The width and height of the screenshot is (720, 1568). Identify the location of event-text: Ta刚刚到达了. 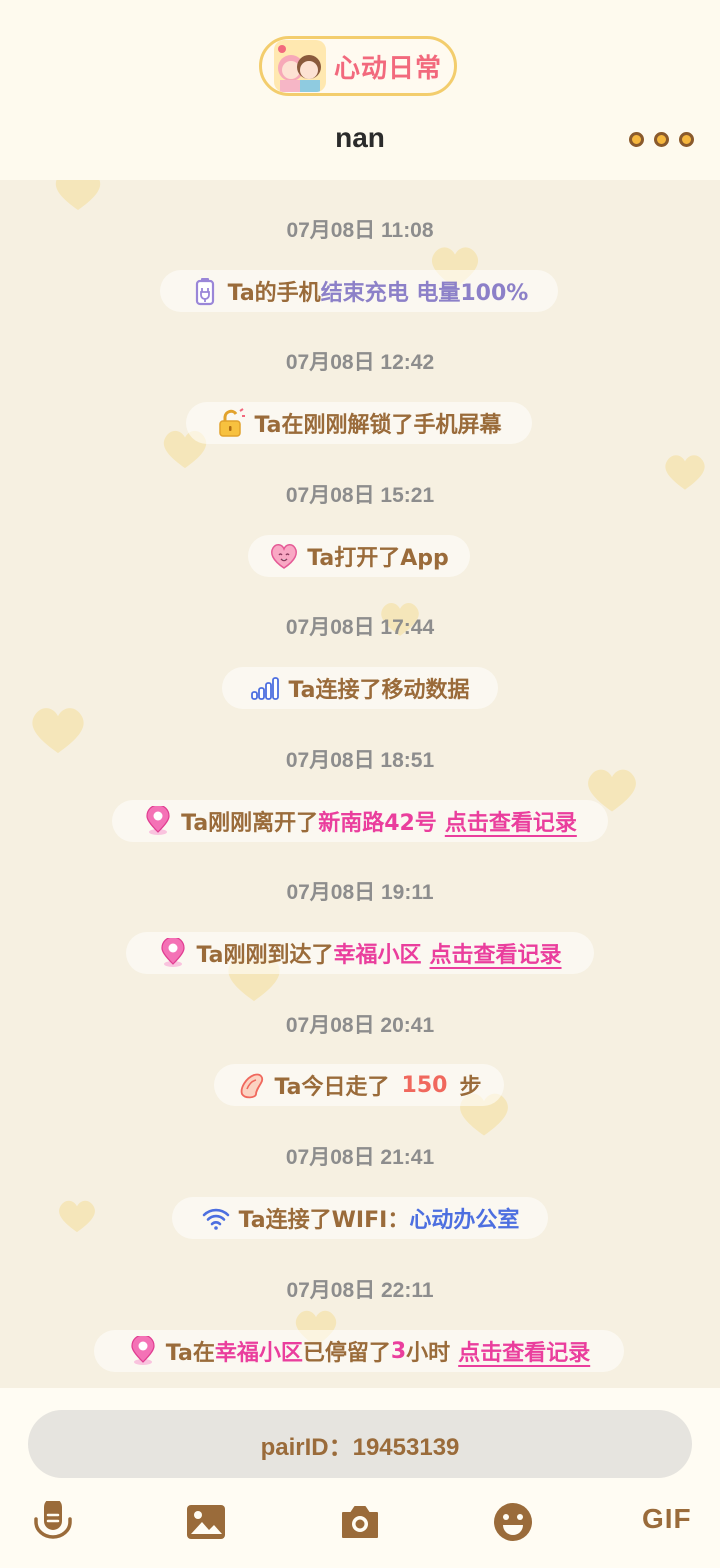
(265, 955).